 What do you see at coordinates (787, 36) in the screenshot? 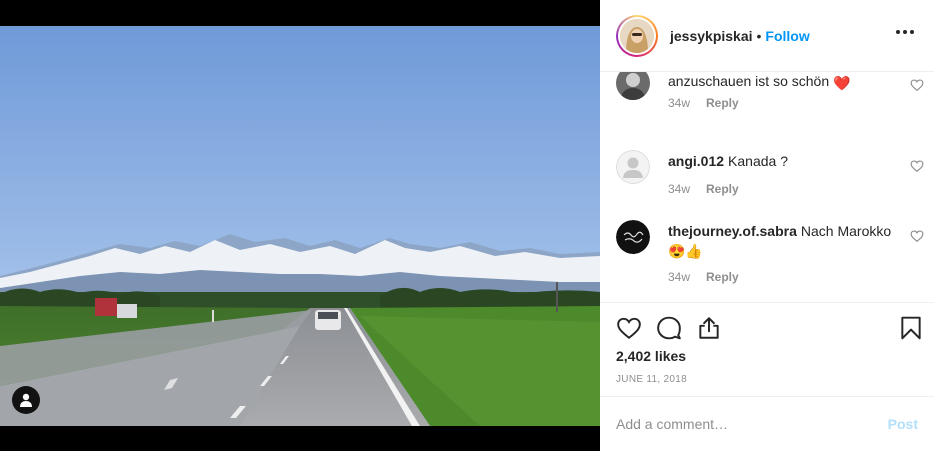
I see `follow-button: Follow` at bounding box center [787, 36].